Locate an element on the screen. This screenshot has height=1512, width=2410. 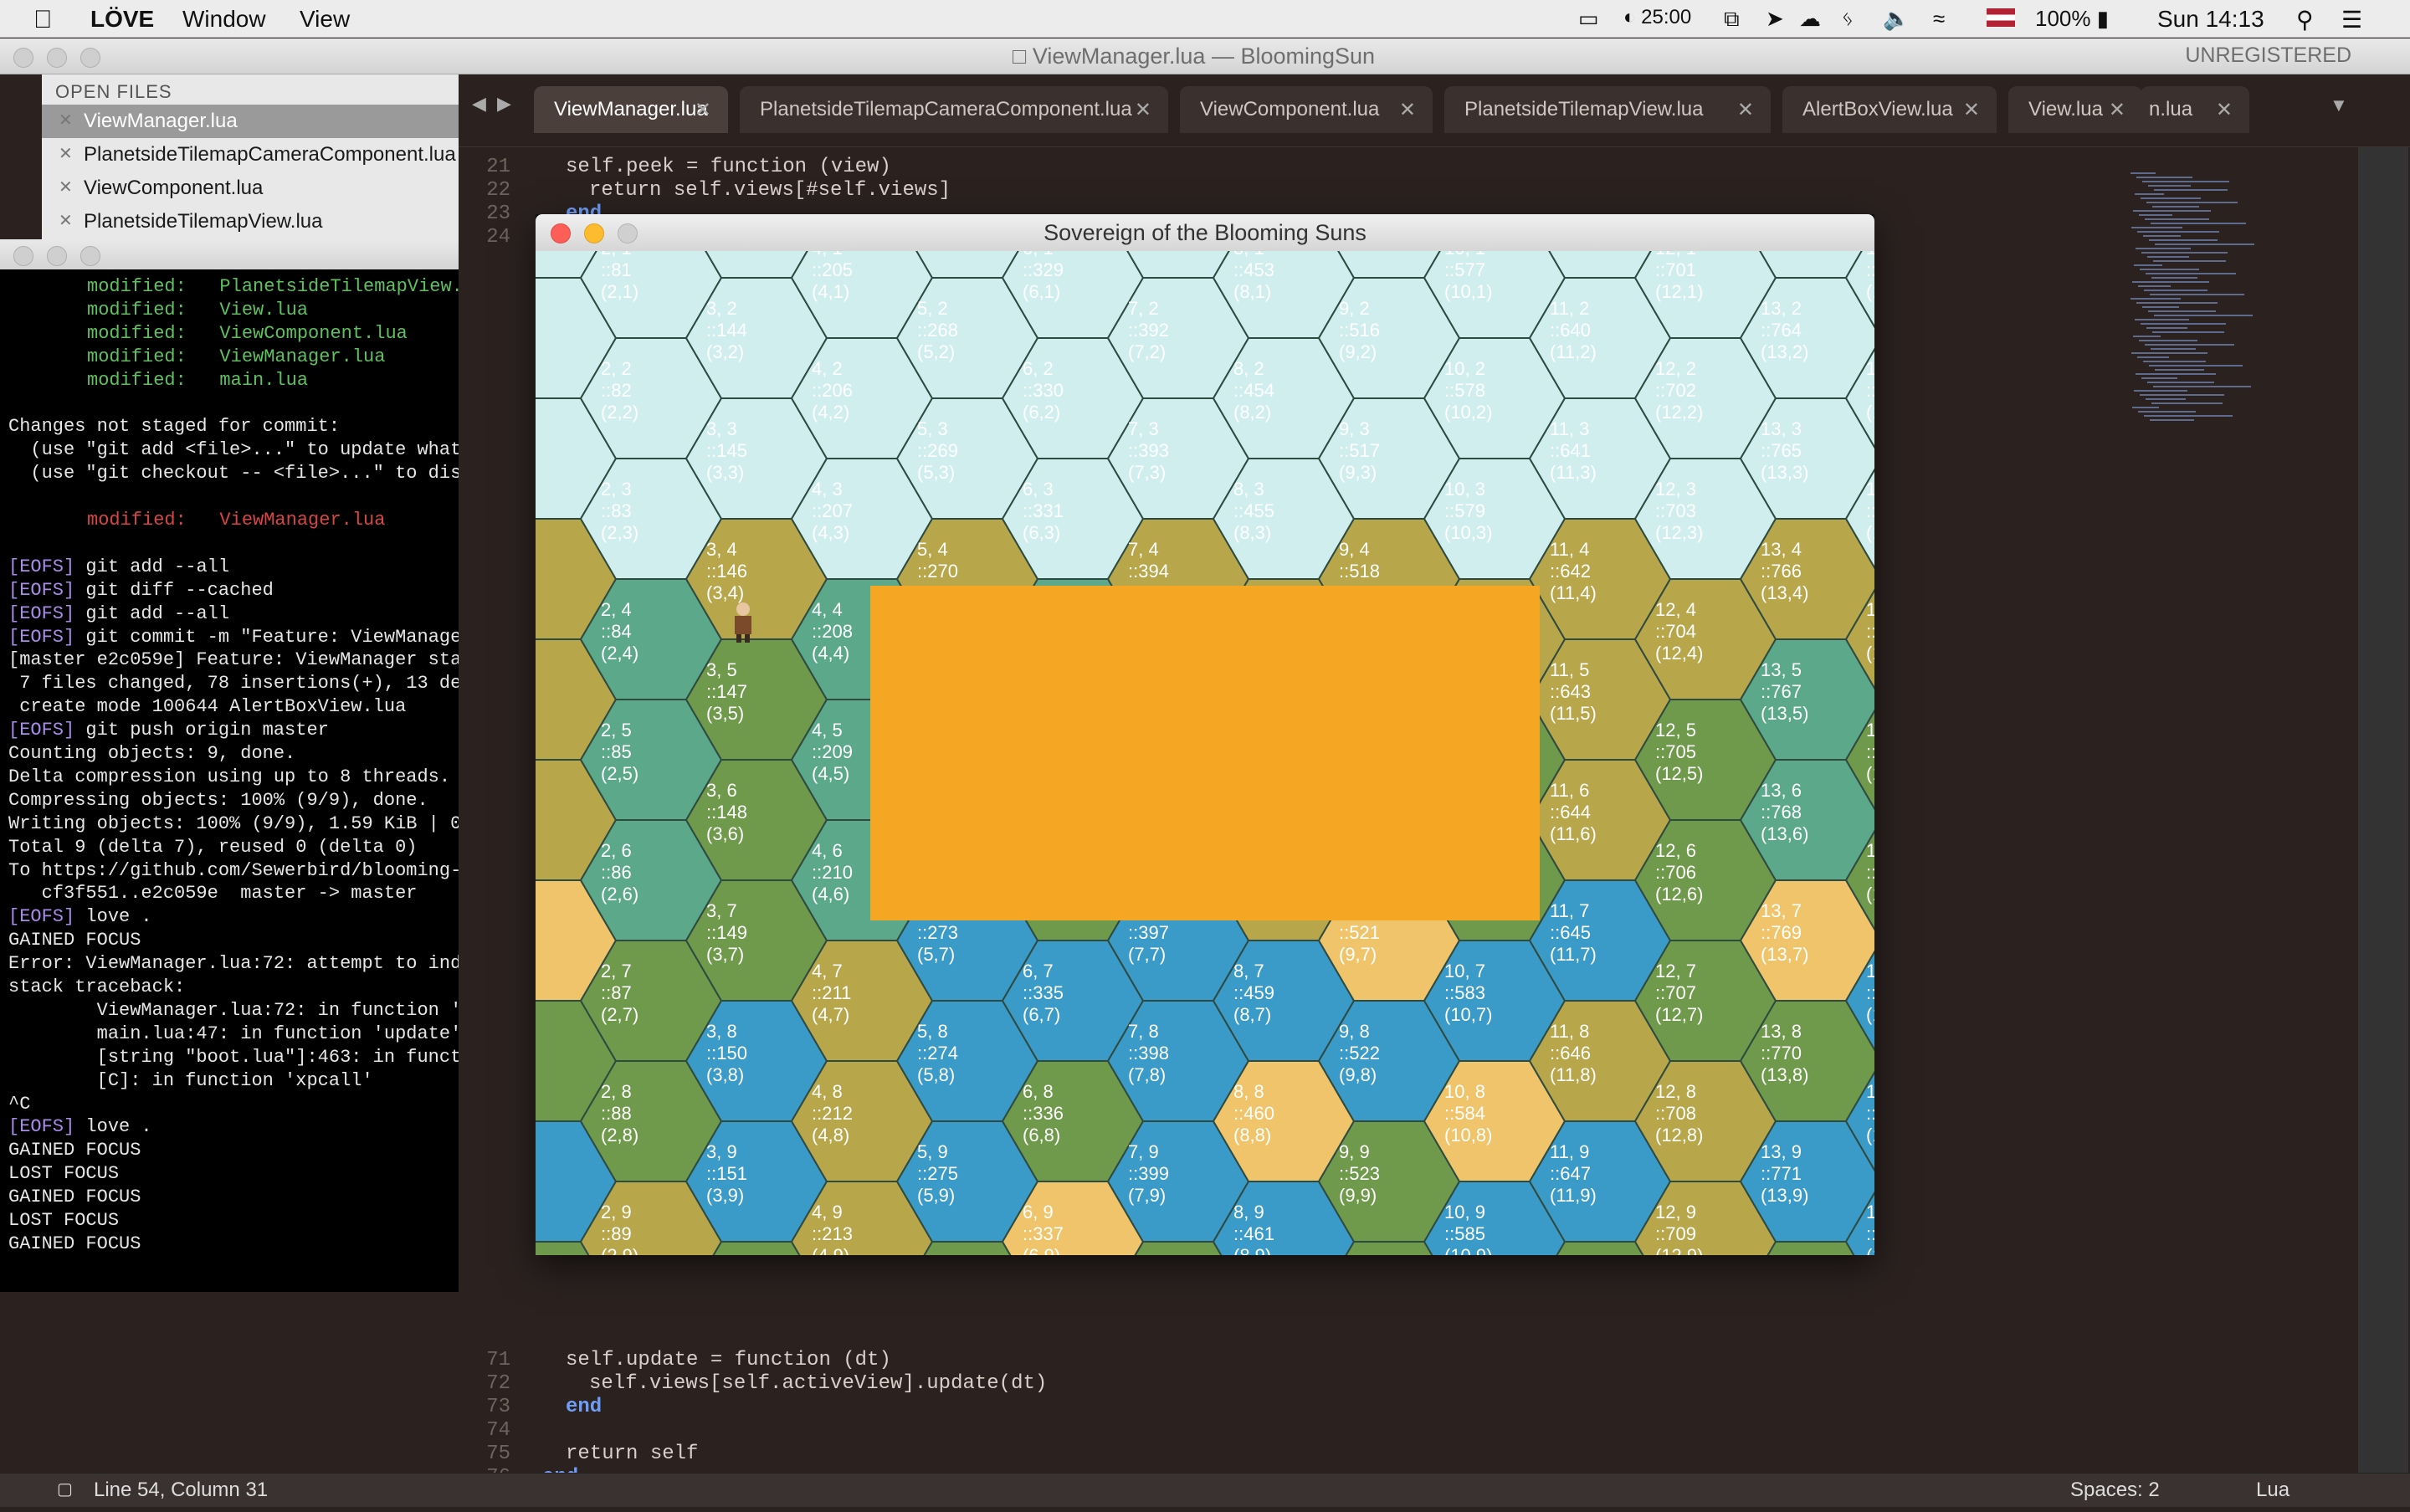
notification-center-icon: ☰ is located at coordinates (2351, 19).